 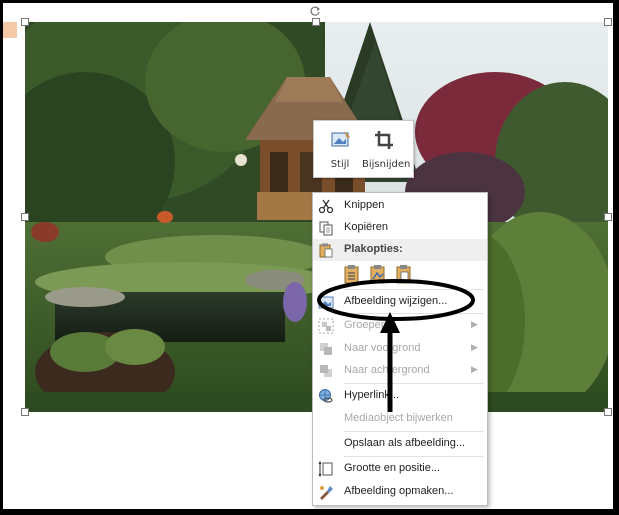 I want to click on menu-item-cut: Knippen, so click(x=400, y=206).